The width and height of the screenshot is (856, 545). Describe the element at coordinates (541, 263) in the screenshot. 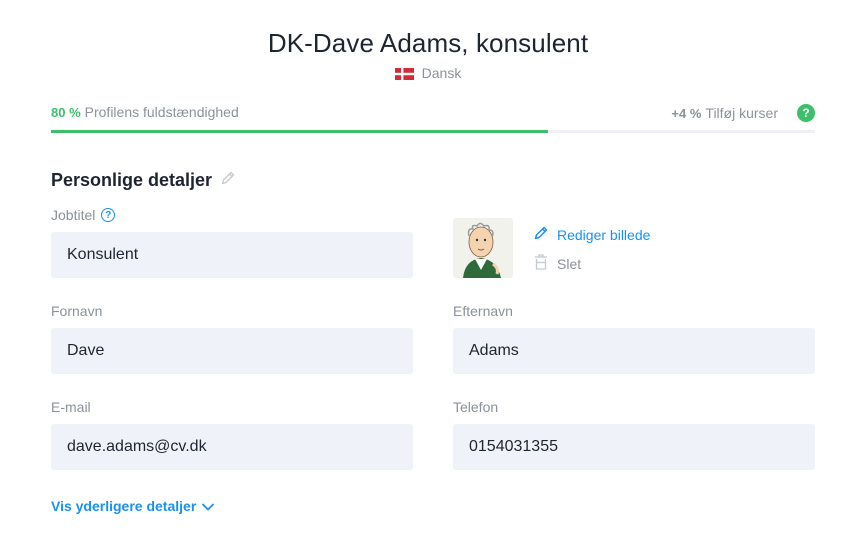

I see `trash-icon` at that location.